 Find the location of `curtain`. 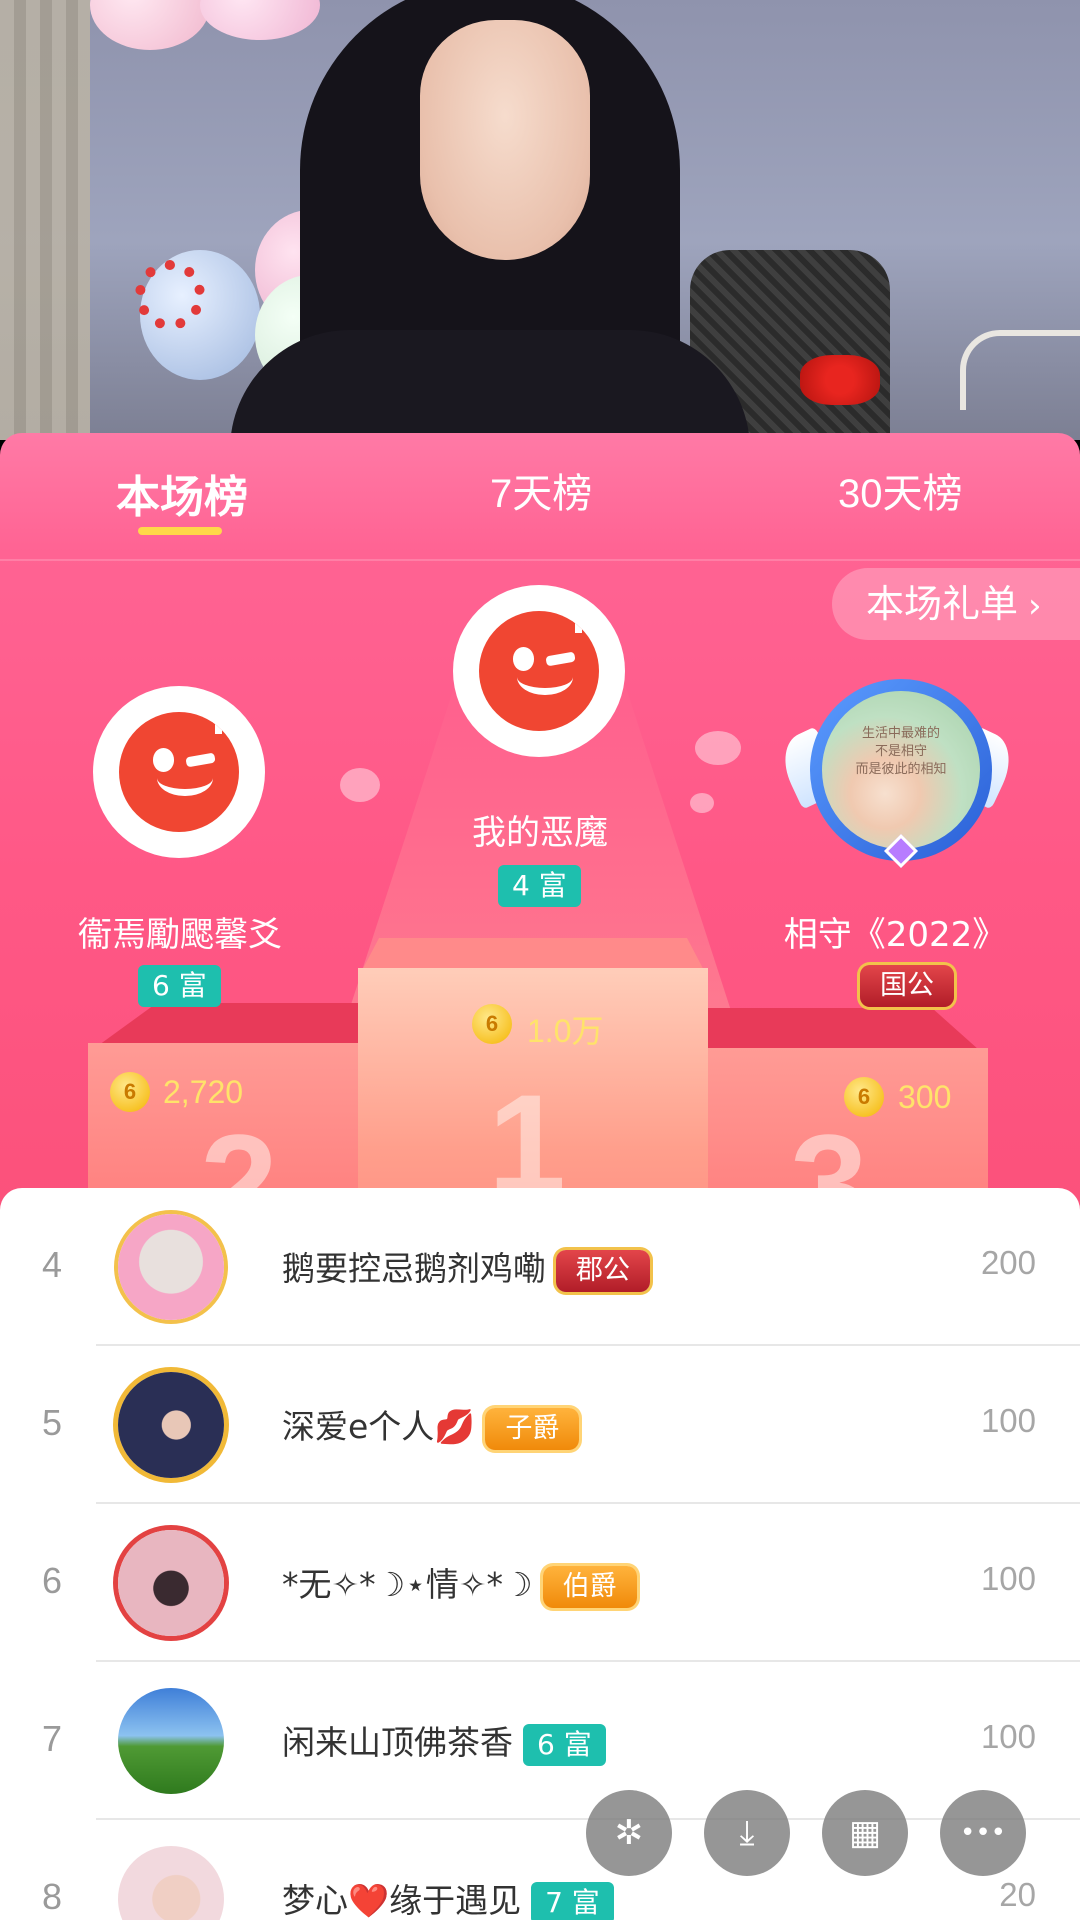

curtain is located at coordinates (45, 220).